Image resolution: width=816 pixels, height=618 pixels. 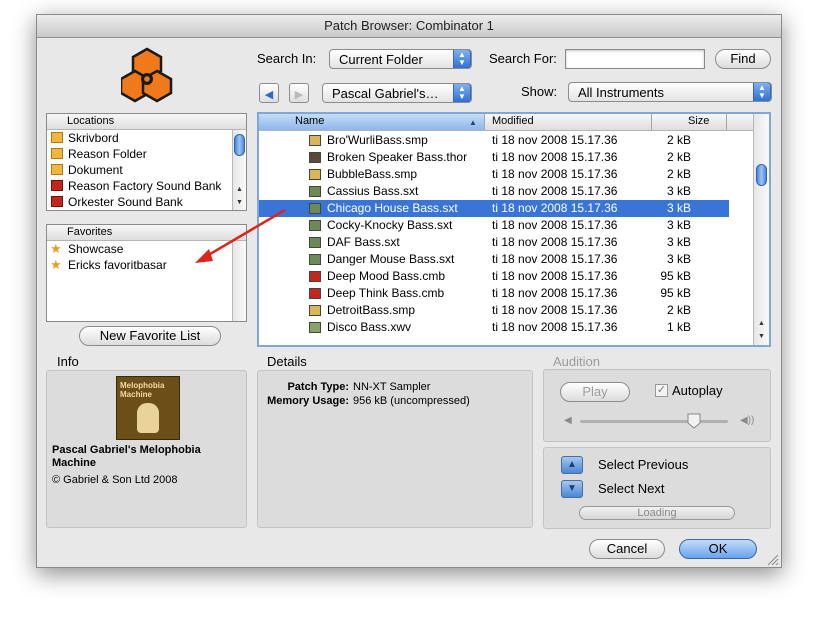 I want to click on location-item: Reason Factory Sound Bank, so click(x=146, y=186).